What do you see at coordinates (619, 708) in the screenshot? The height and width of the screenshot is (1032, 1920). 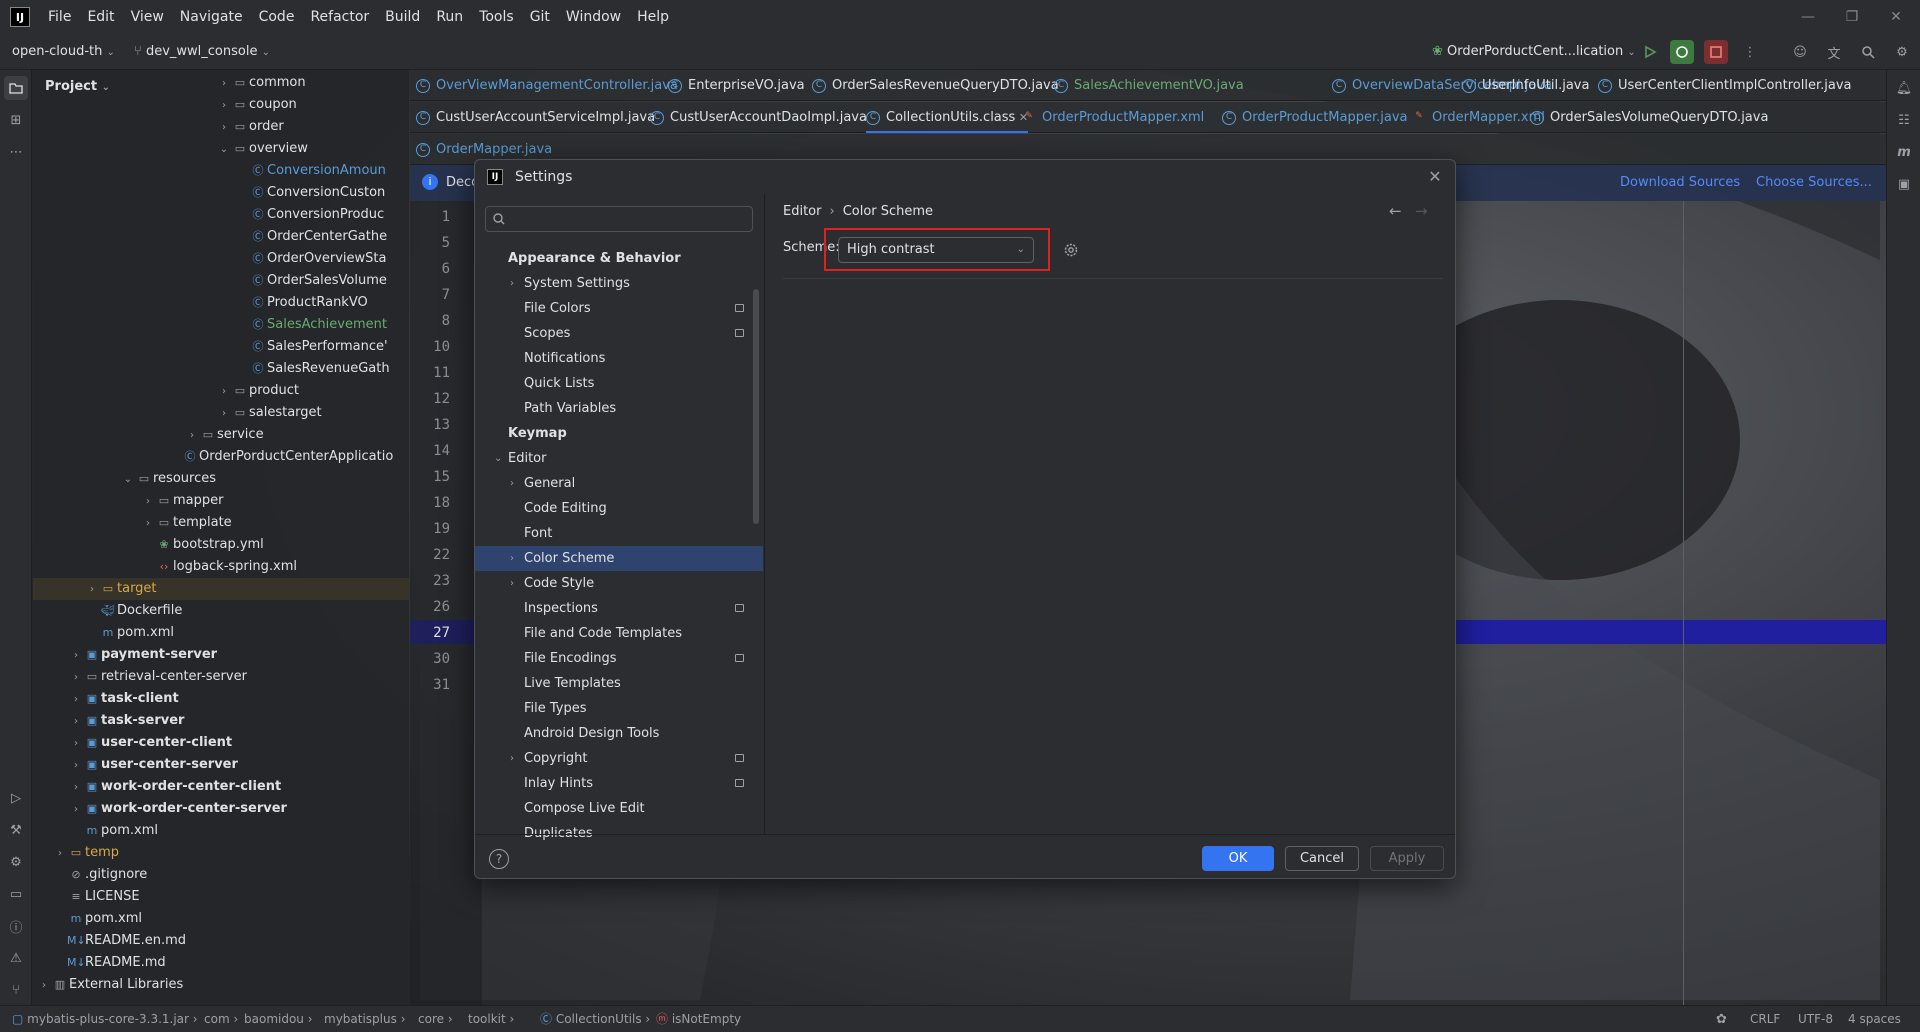 I see `settings-nav-item: File Types` at bounding box center [619, 708].